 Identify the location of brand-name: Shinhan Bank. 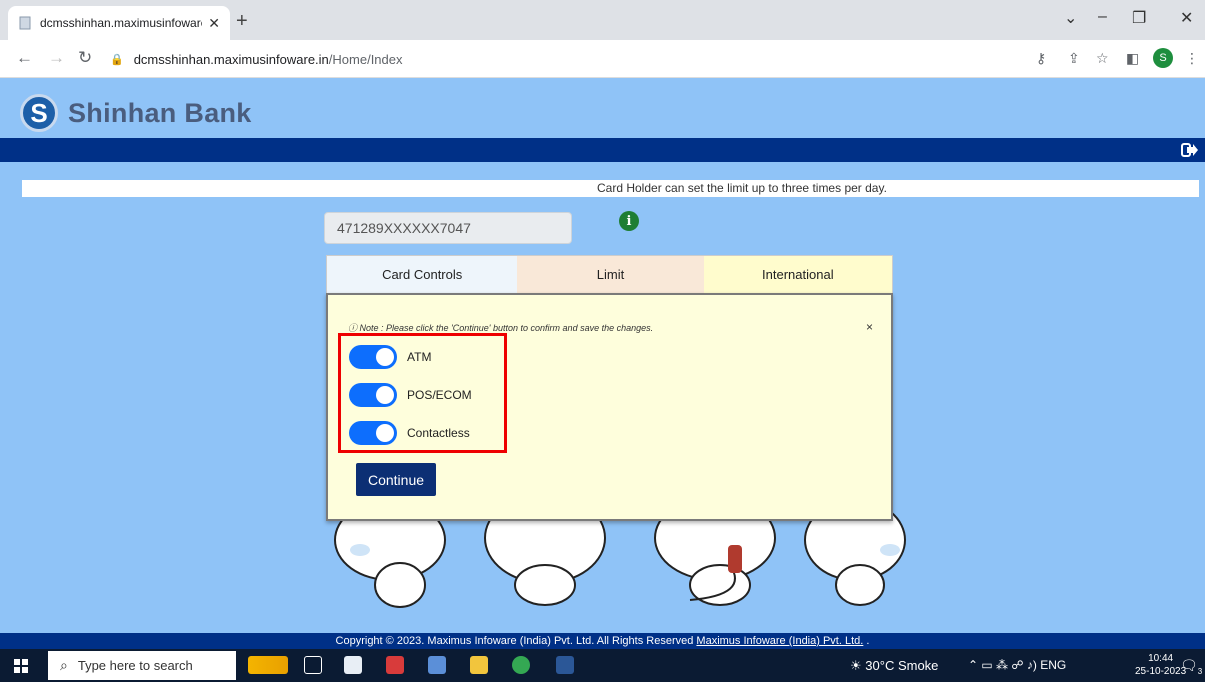
(160, 112).